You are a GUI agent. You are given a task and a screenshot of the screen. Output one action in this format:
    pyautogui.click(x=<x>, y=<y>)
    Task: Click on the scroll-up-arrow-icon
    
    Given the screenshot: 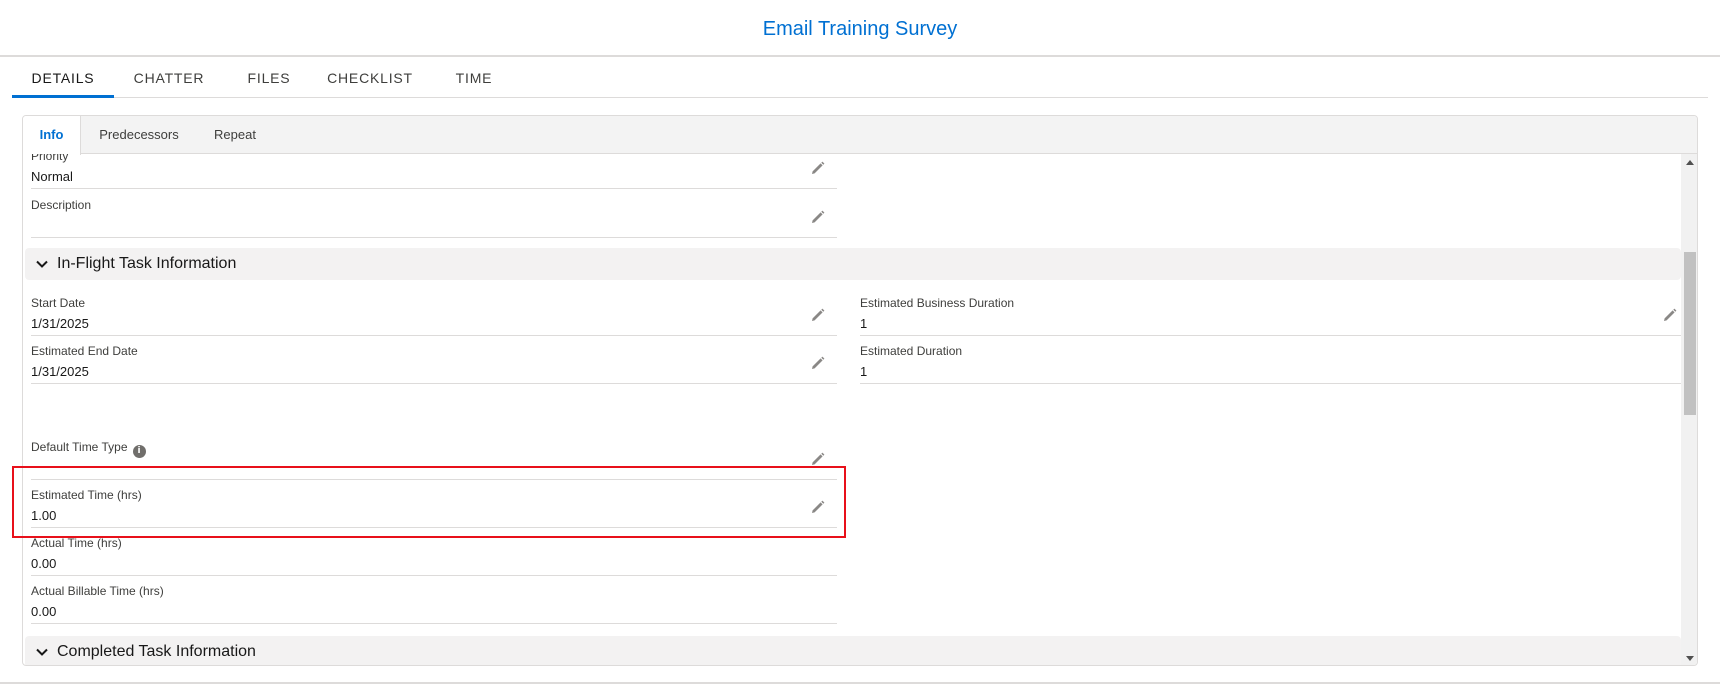 What is the action you would take?
    pyautogui.click(x=1690, y=162)
    